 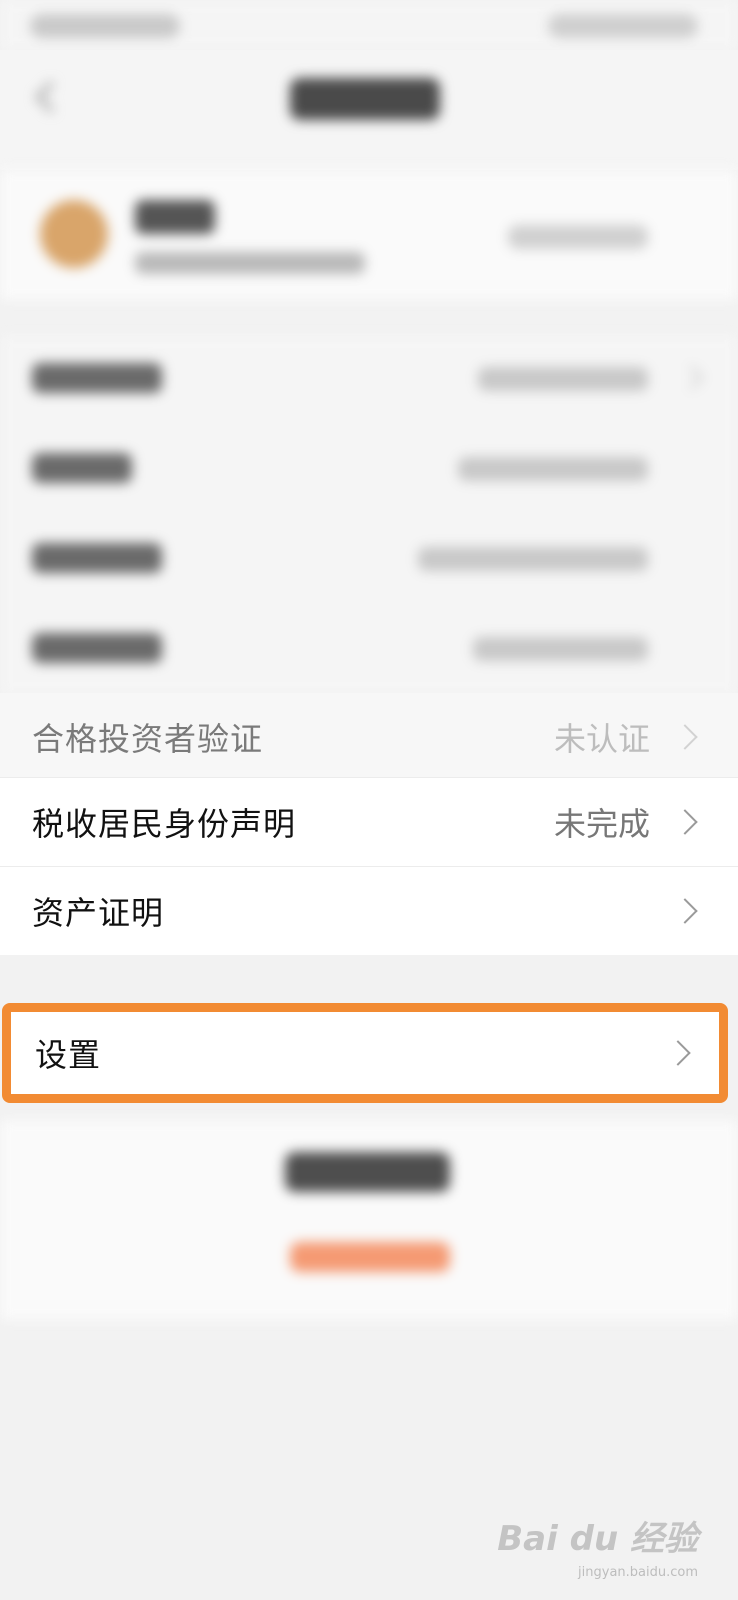 What do you see at coordinates (175, 217) in the screenshot?
I see `profile-name` at bounding box center [175, 217].